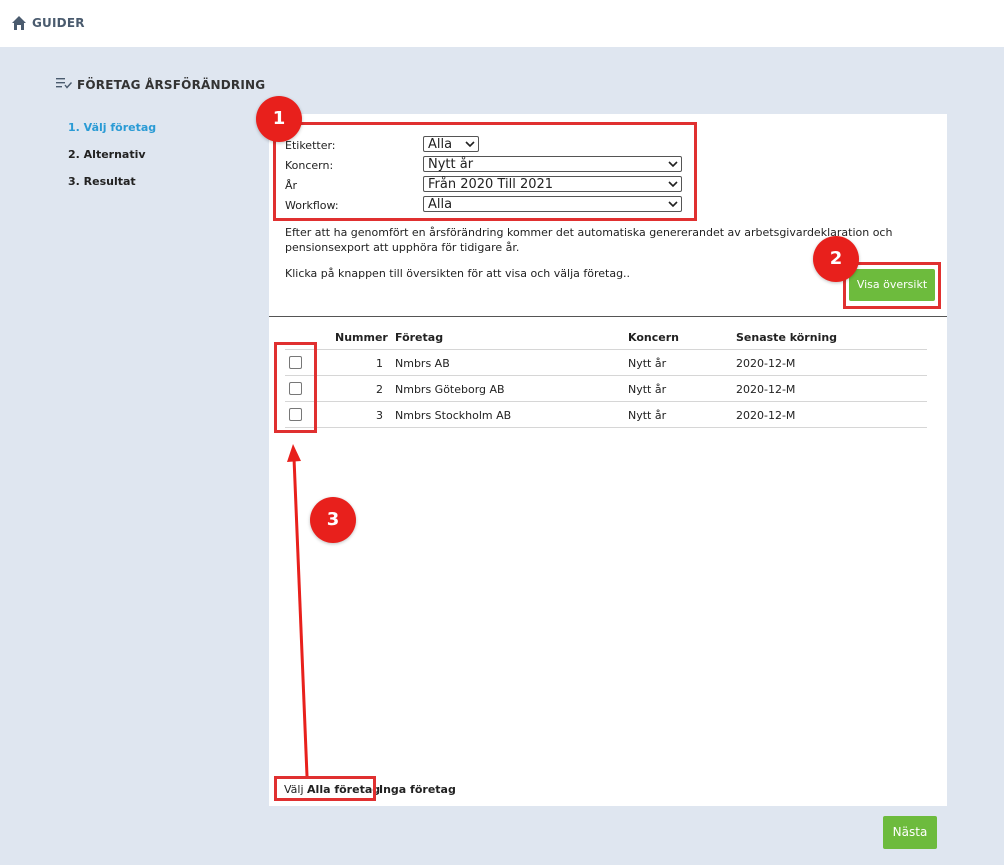 The width and height of the screenshot is (1004, 865). I want to click on table-row: 1 Nmbrs AB Nytt år 2020-12-M, so click(606, 362).